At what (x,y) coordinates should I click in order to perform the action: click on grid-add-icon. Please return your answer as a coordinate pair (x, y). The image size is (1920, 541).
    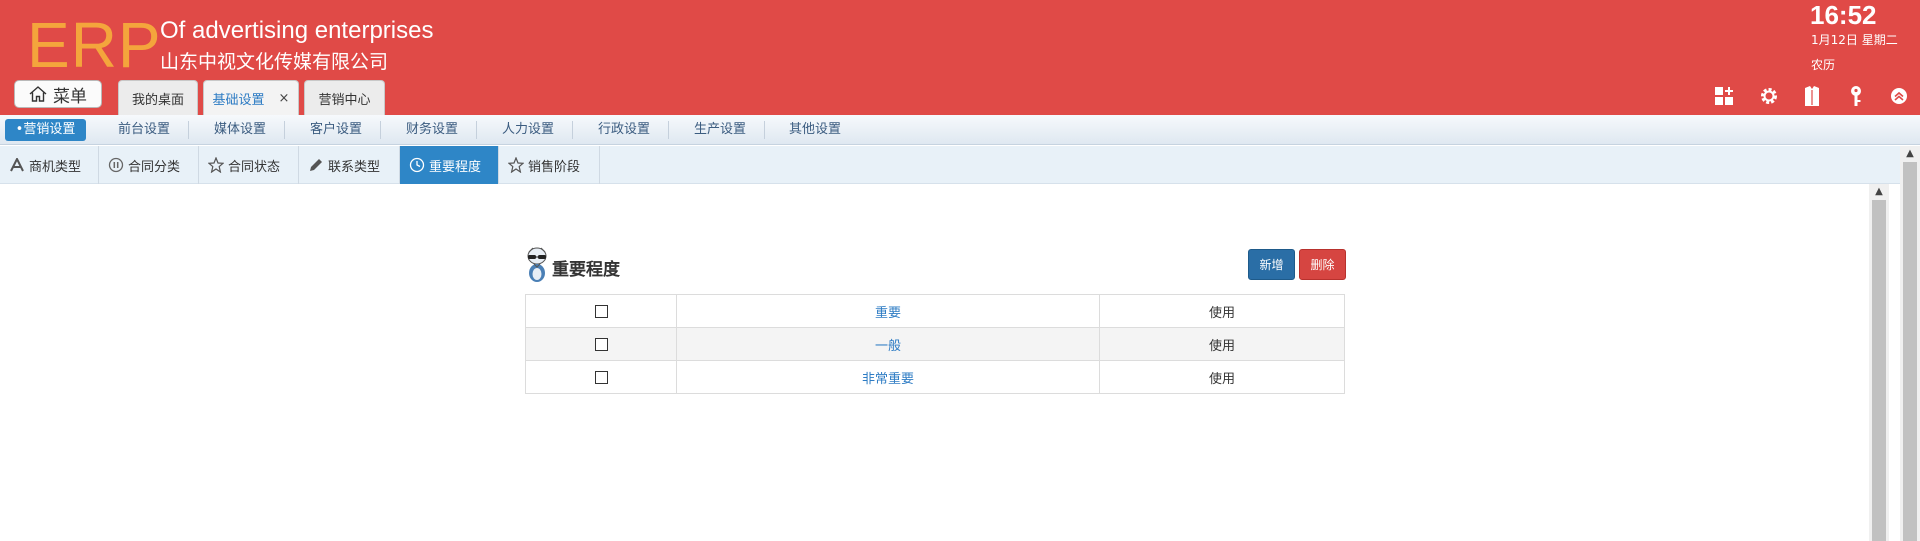
    Looking at the image, I should click on (1724, 96).